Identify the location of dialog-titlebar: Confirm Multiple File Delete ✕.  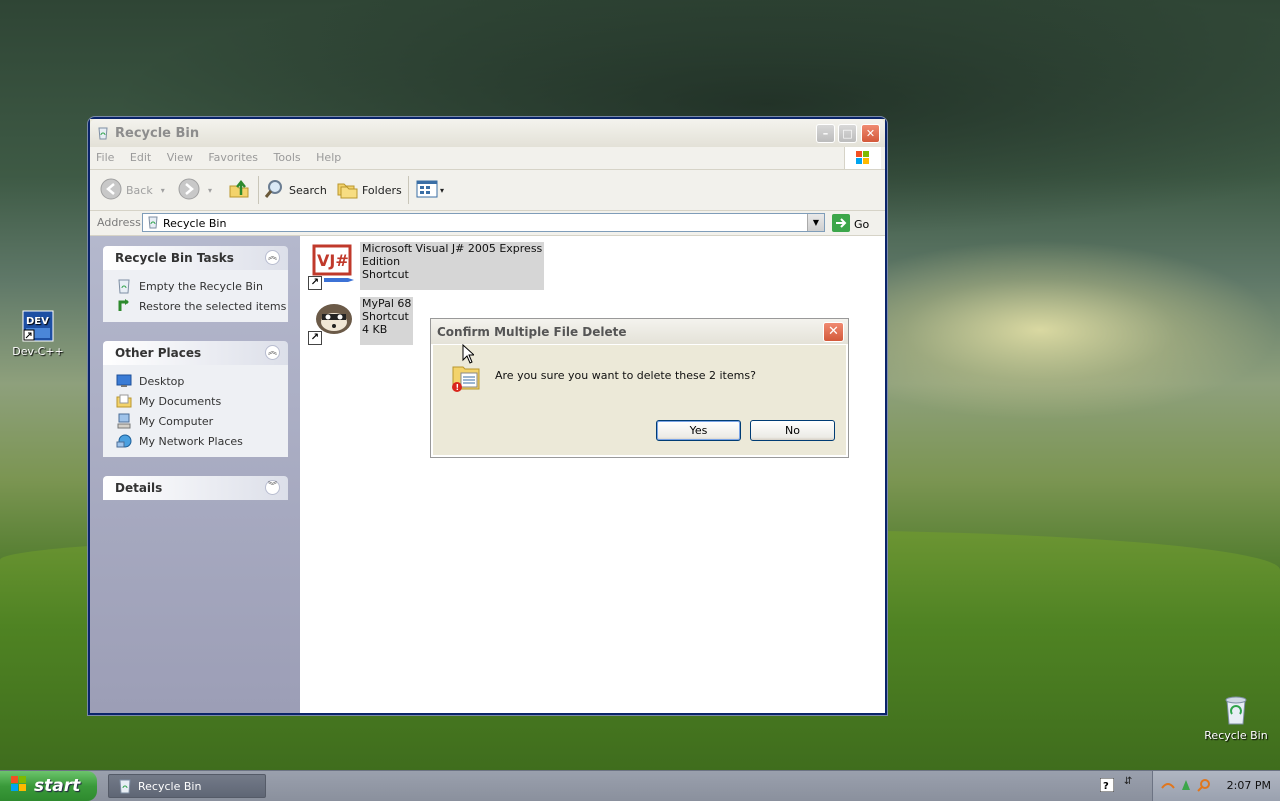
(639, 331).